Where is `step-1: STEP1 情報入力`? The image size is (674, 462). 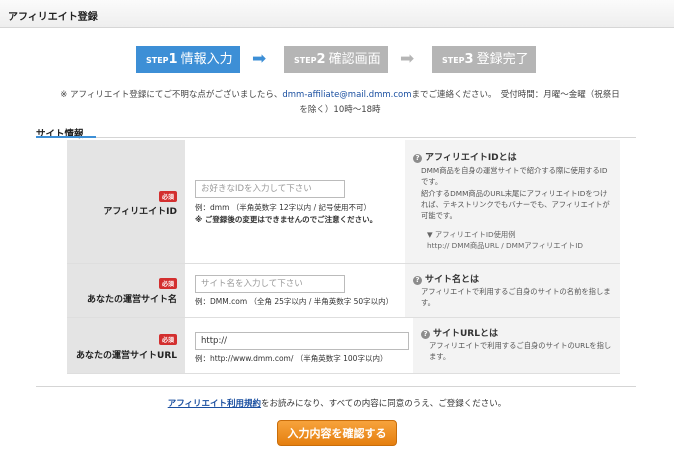
step-1: STEP1 情報入力 is located at coordinates (188, 59).